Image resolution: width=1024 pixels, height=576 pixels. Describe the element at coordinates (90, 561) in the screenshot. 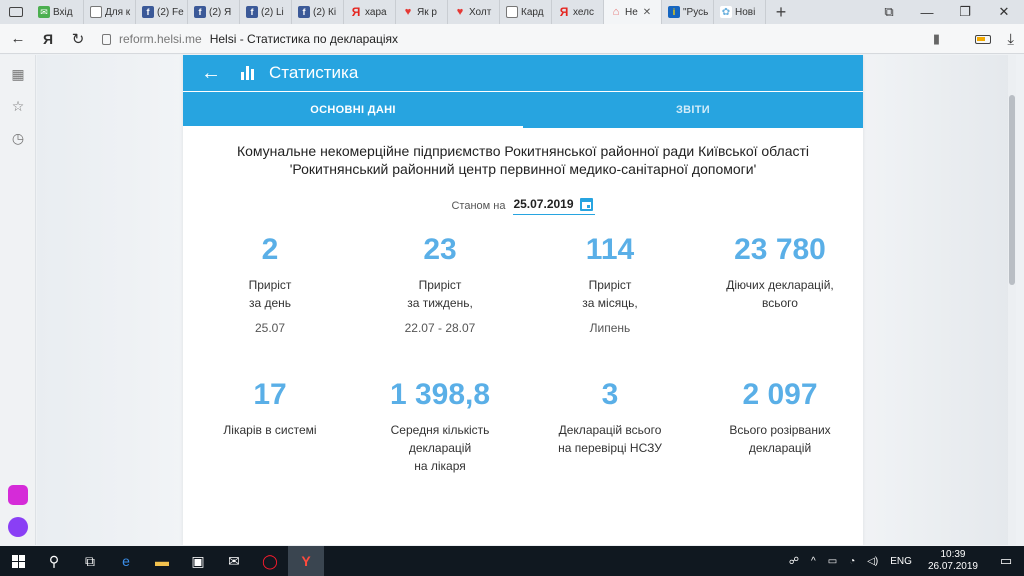

I see `task-view-icon: ⧉` at that location.